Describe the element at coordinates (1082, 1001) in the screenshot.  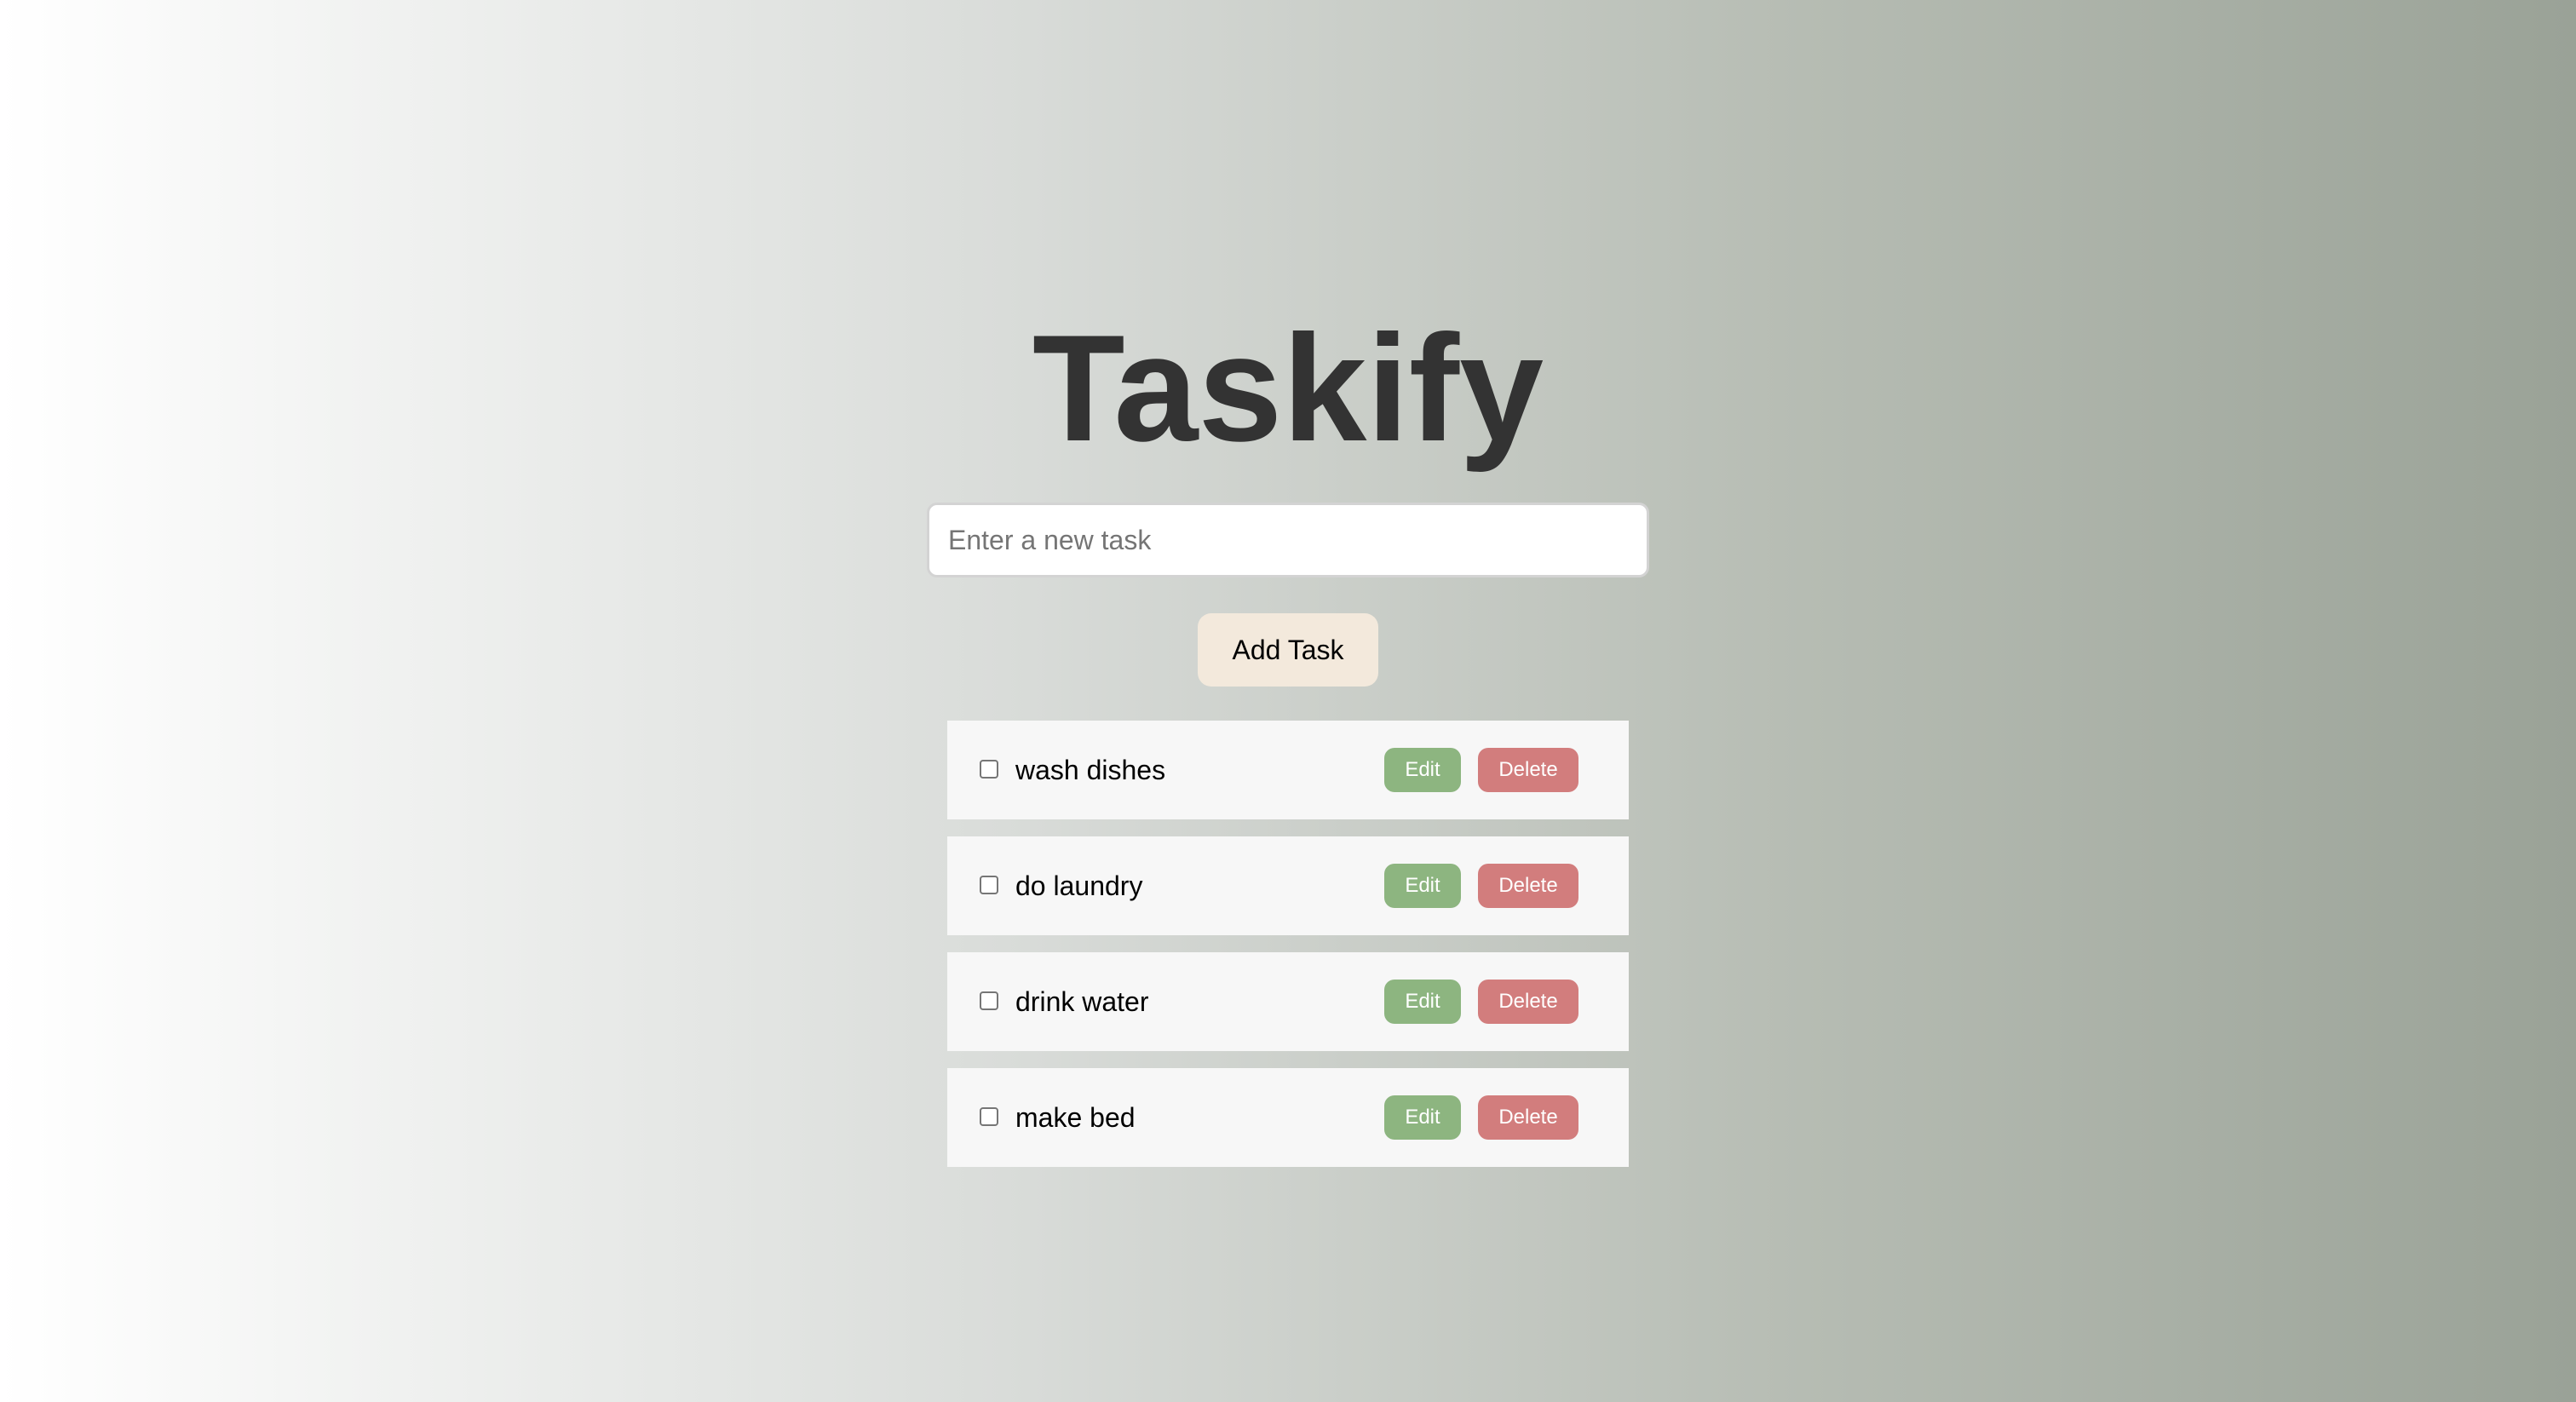
I see `task-label: drink water` at that location.